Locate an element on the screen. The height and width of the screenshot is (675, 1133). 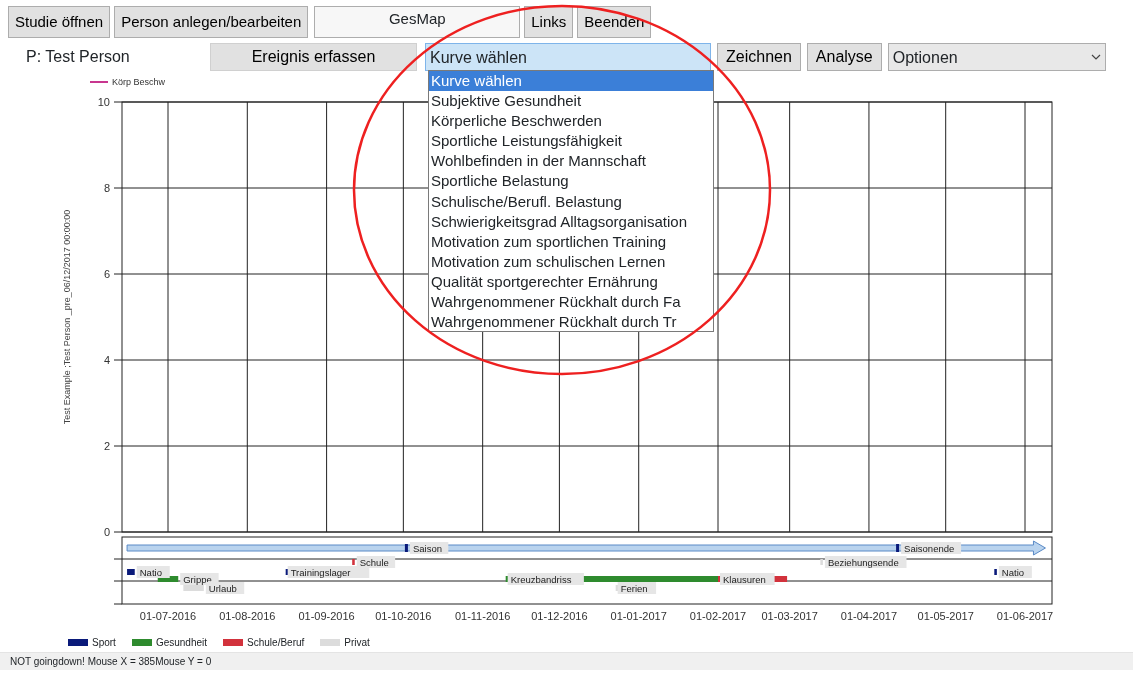
legend-label: Sport is located at coordinates (104, 642).